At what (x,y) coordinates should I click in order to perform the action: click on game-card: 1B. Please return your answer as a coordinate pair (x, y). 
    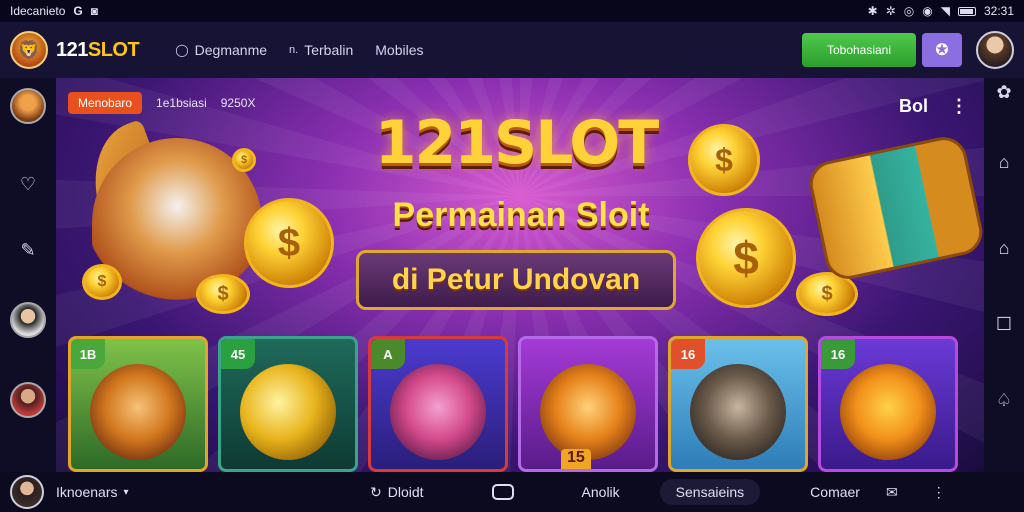
    Looking at the image, I should click on (138, 404).